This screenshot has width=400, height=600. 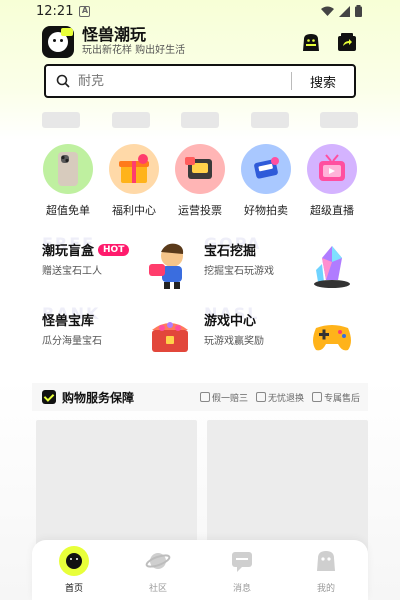 What do you see at coordinates (204, 397) in the screenshot?
I see `compensation-icon` at bounding box center [204, 397].